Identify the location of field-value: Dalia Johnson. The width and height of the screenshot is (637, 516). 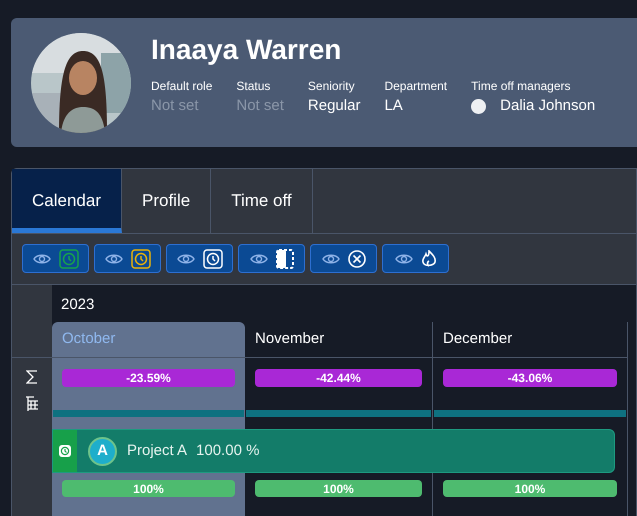
(548, 106).